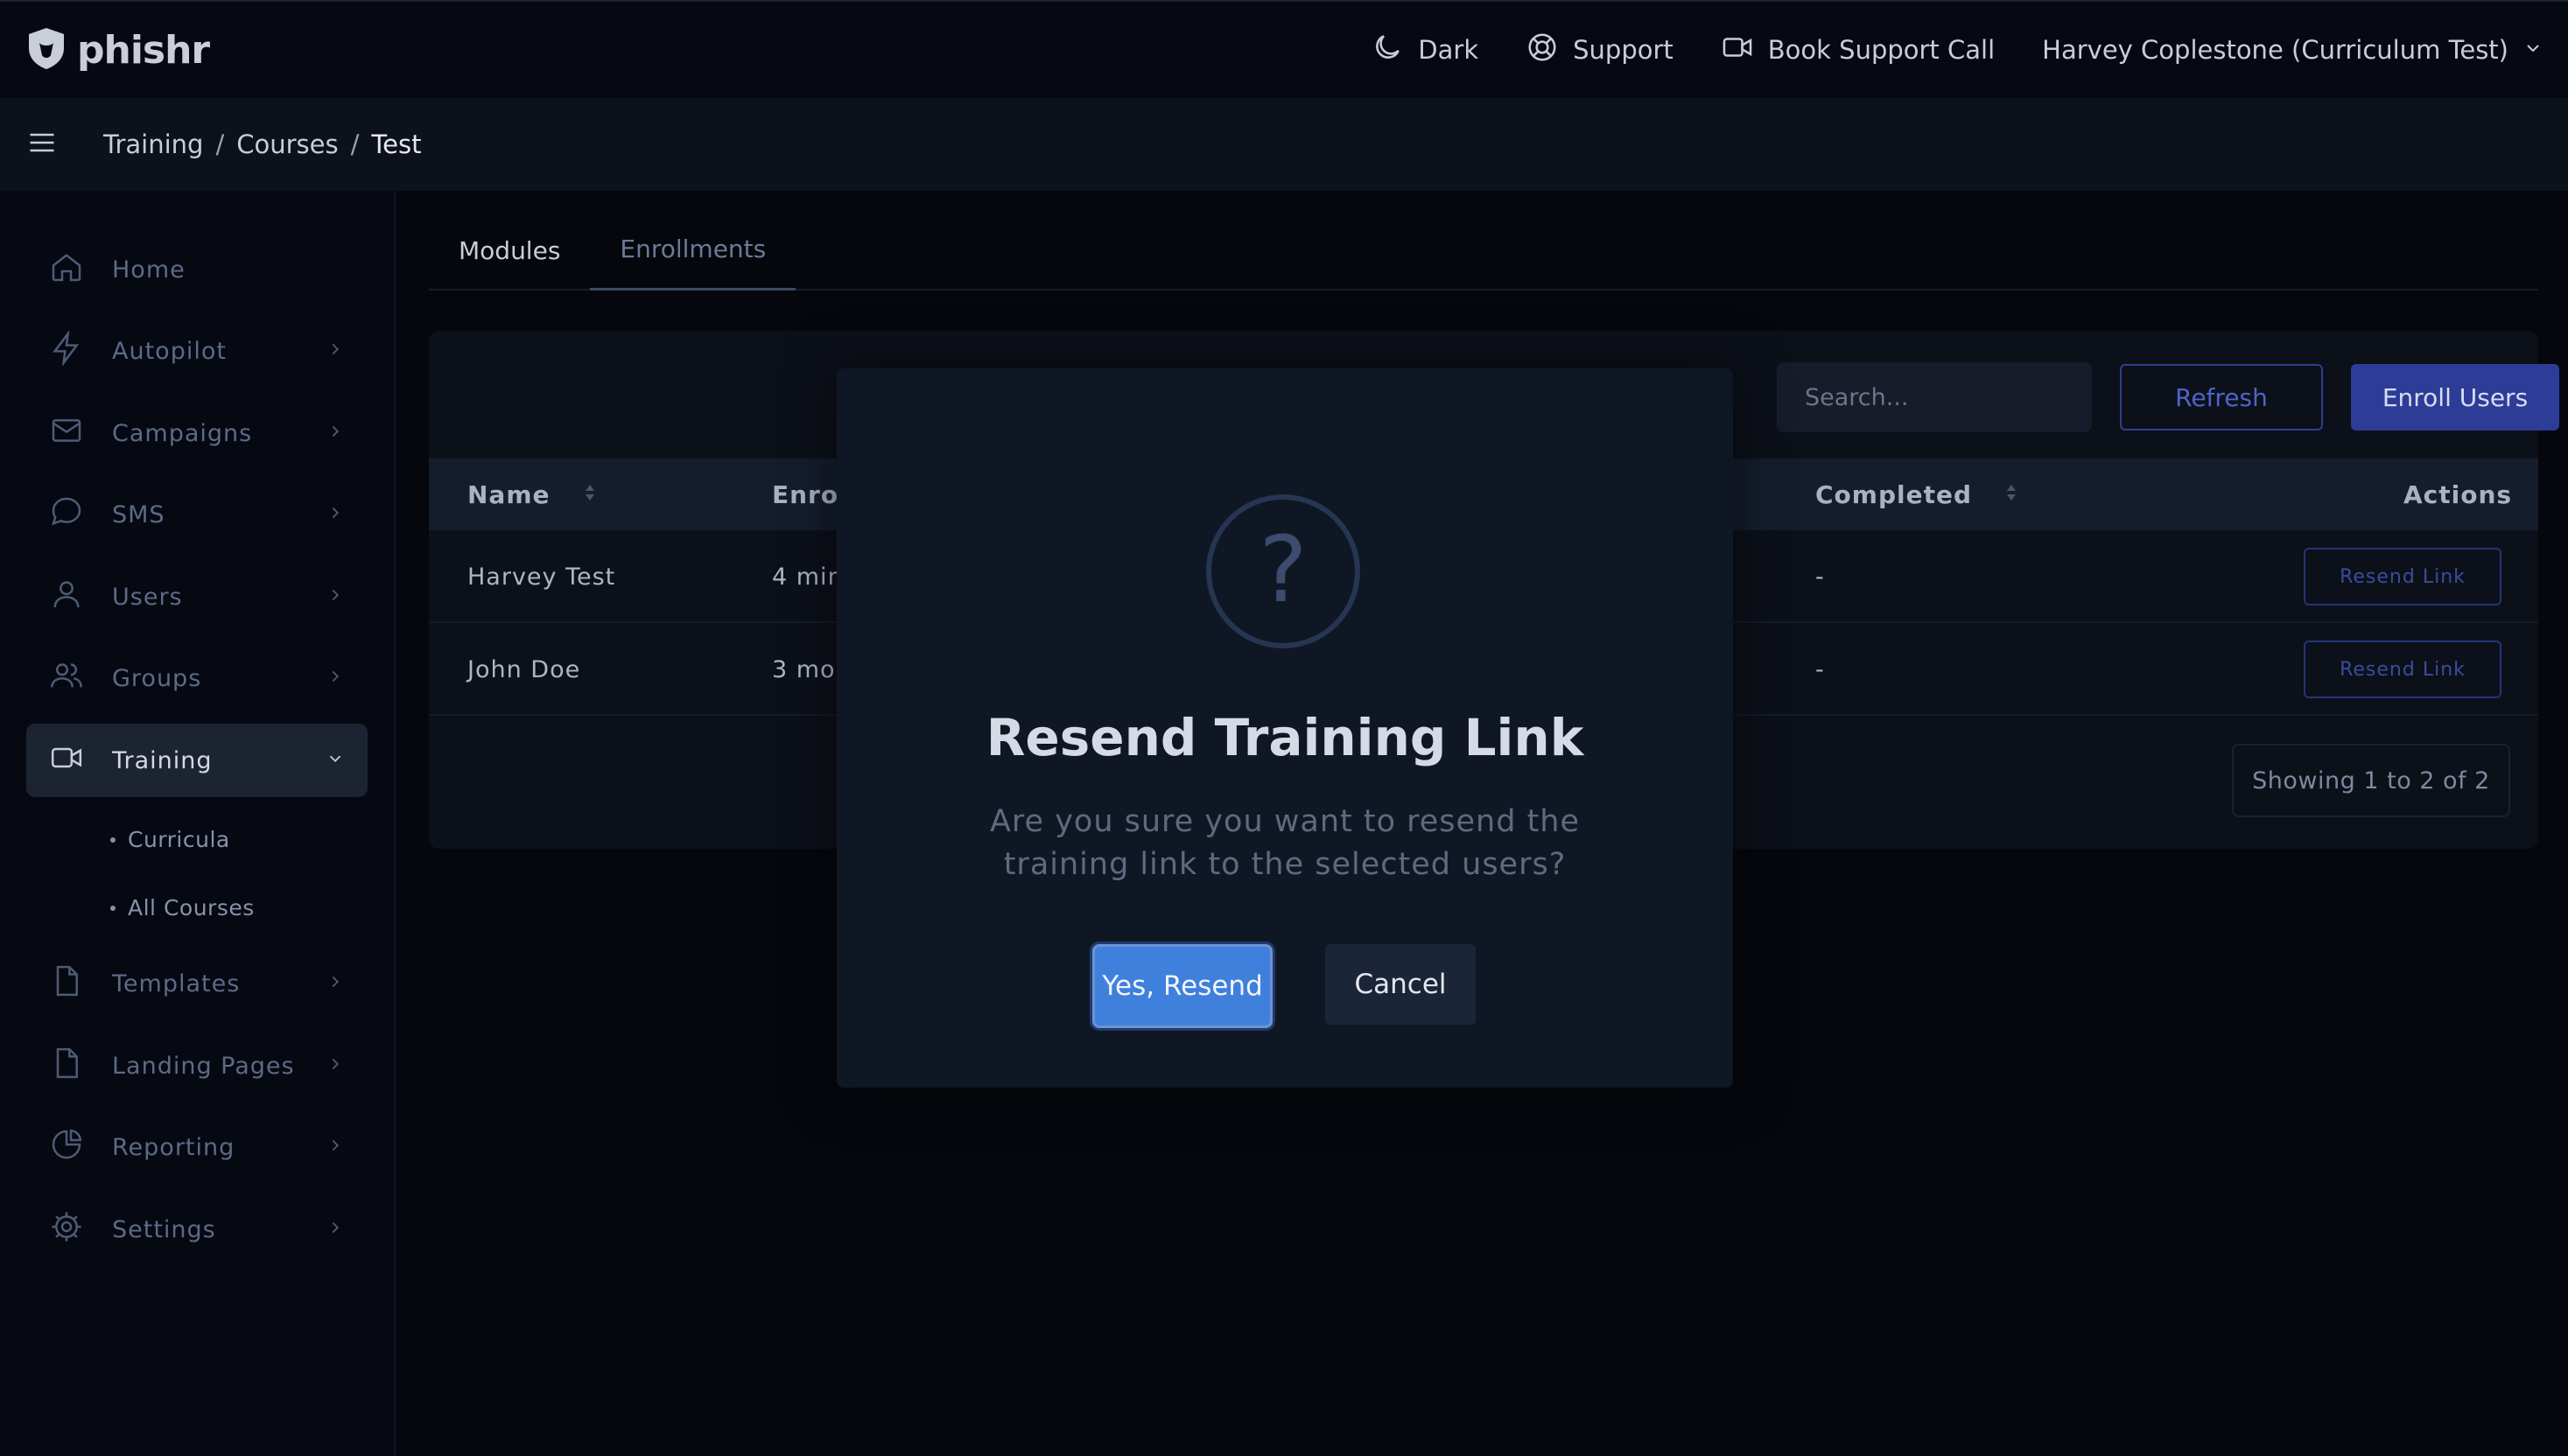  I want to click on sidebar-item-autopilot: Autopilot, so click(197, 351).